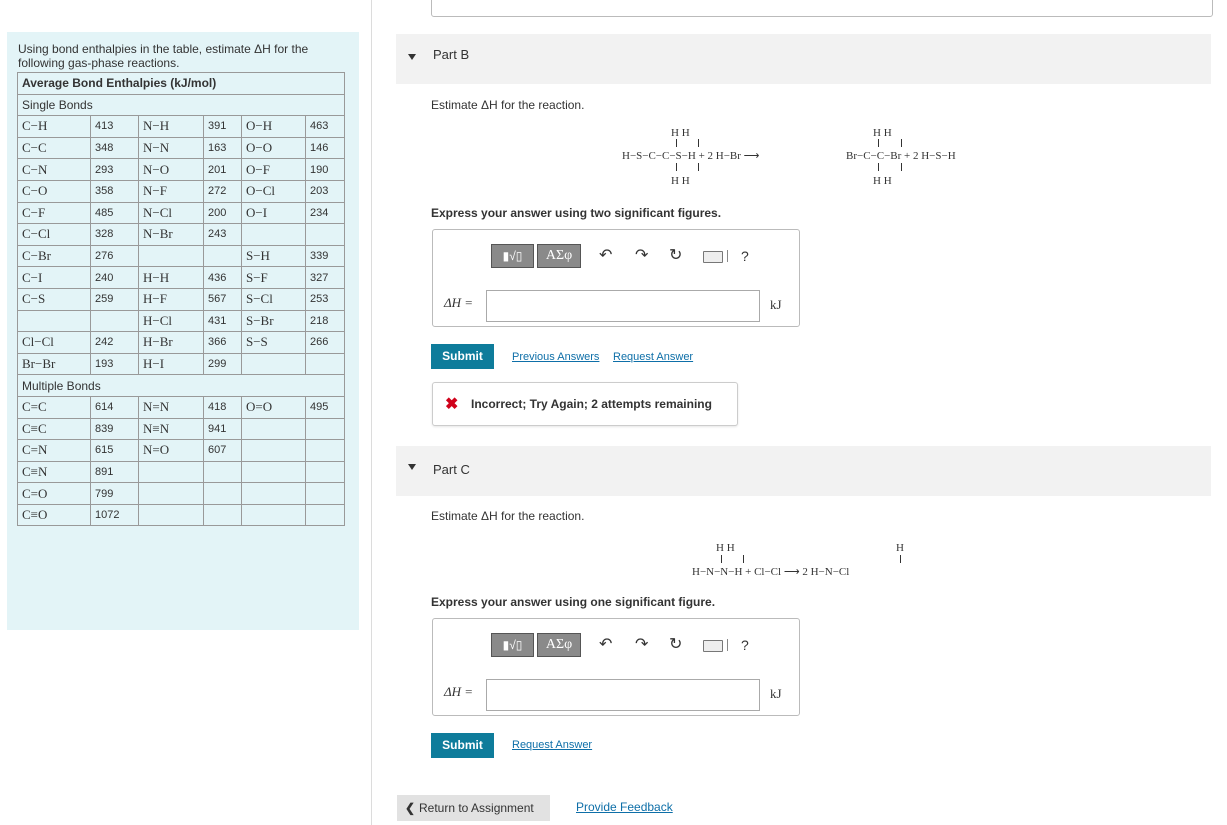  I want to click on enthalpy-cell: 299, so click(222, 364).